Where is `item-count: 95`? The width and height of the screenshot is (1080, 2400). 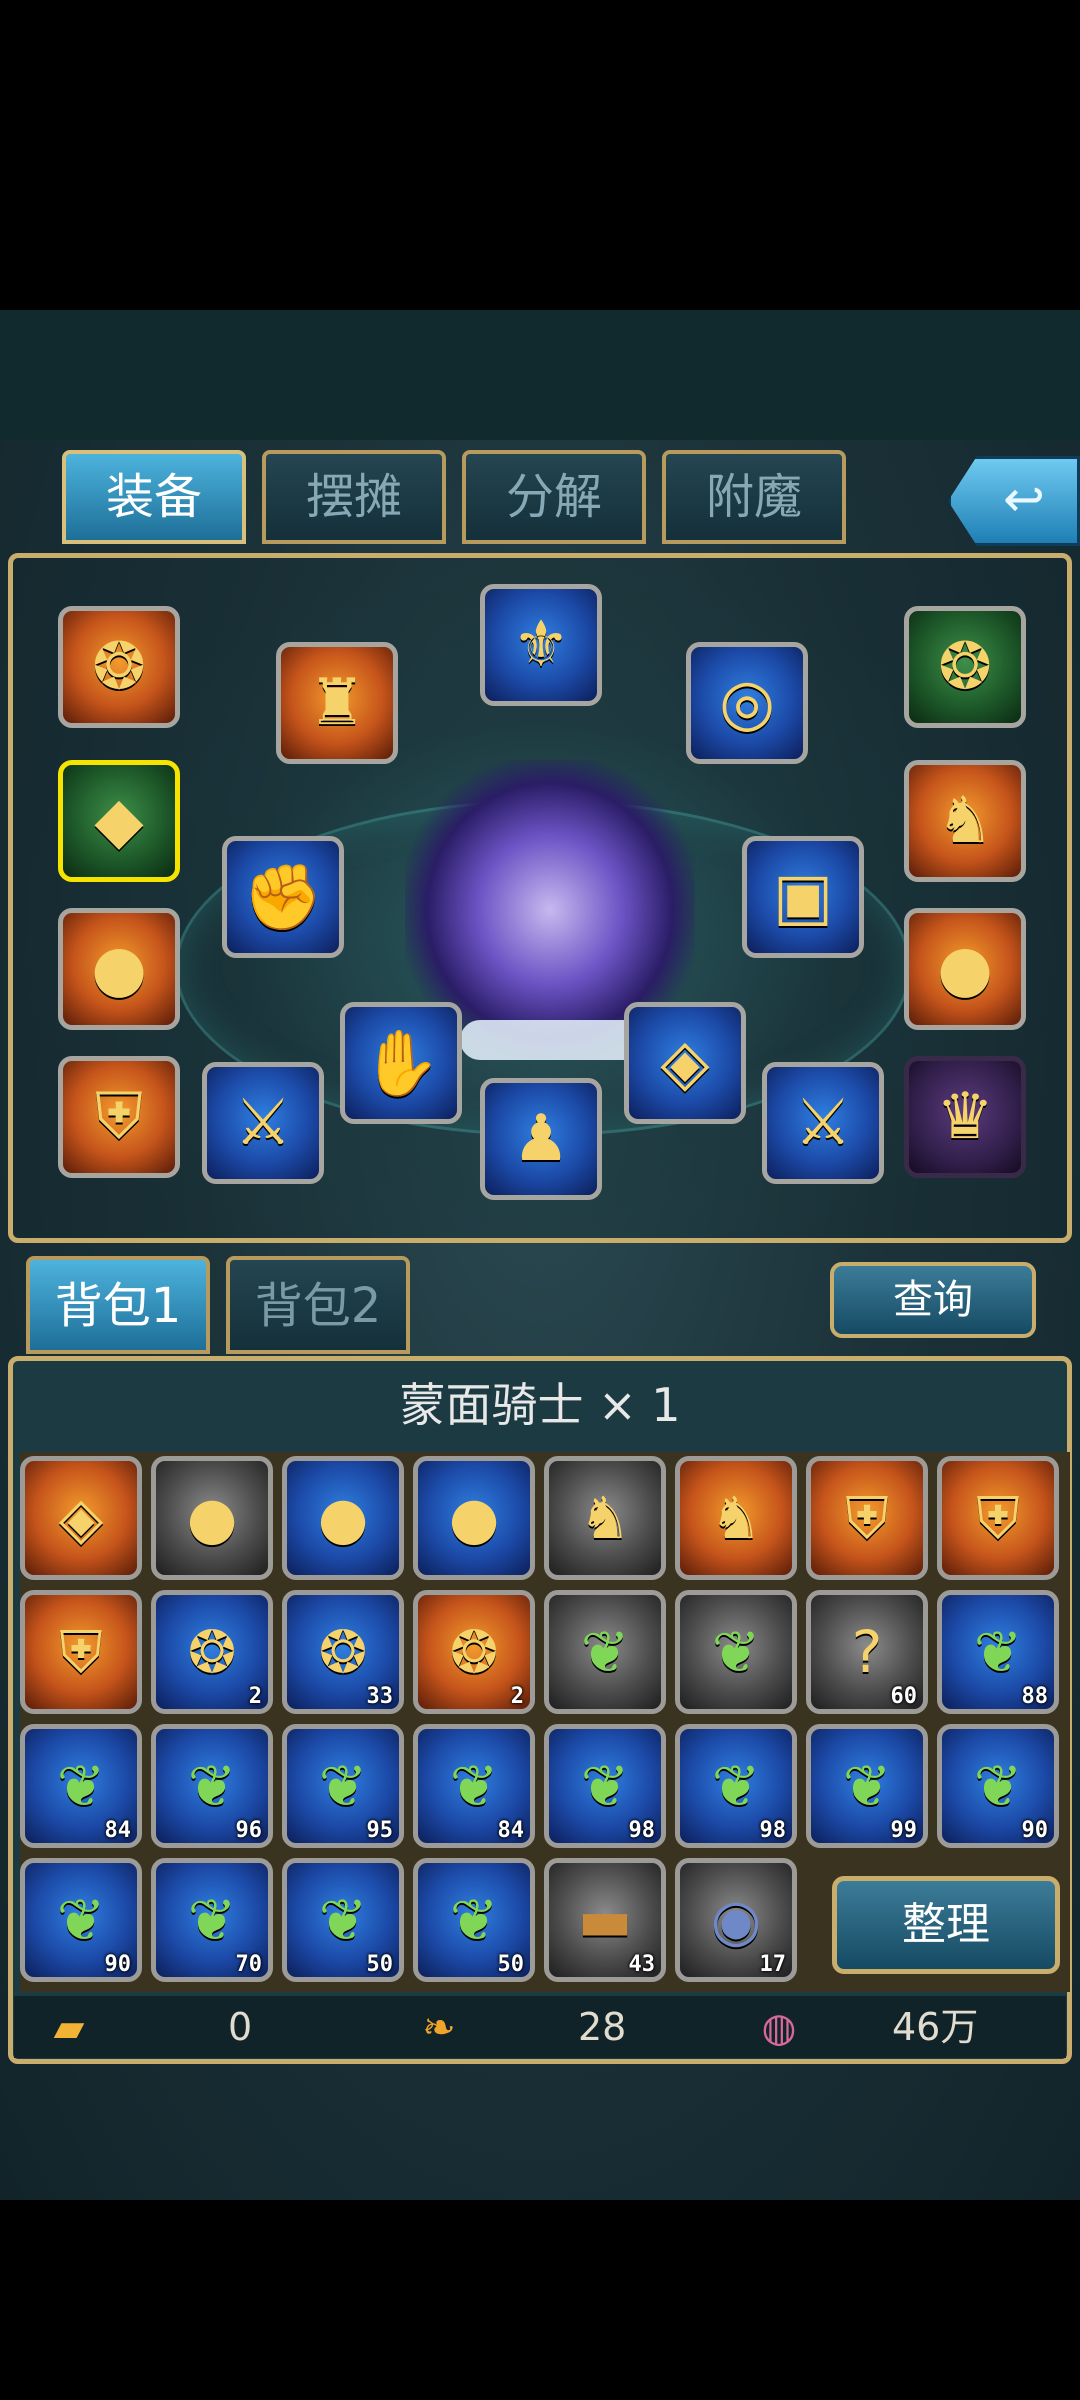
item-count: 95 is located at coordinates (380, 1830).